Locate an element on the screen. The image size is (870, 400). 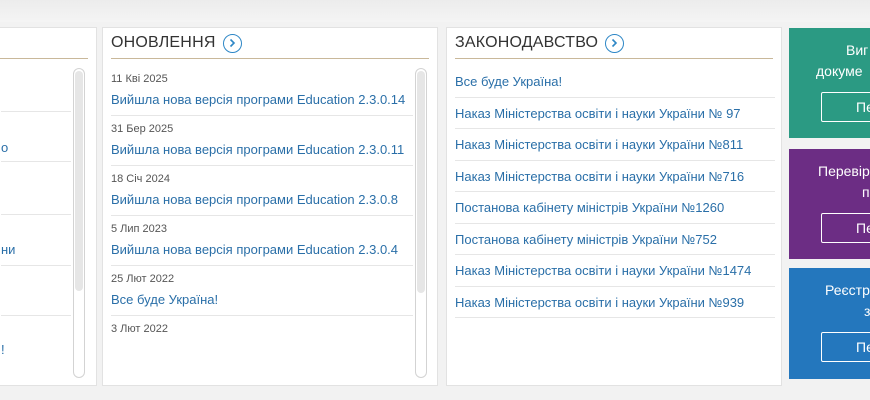
update-date: 3 Лют 2022 is located at coordinates (139, 329).